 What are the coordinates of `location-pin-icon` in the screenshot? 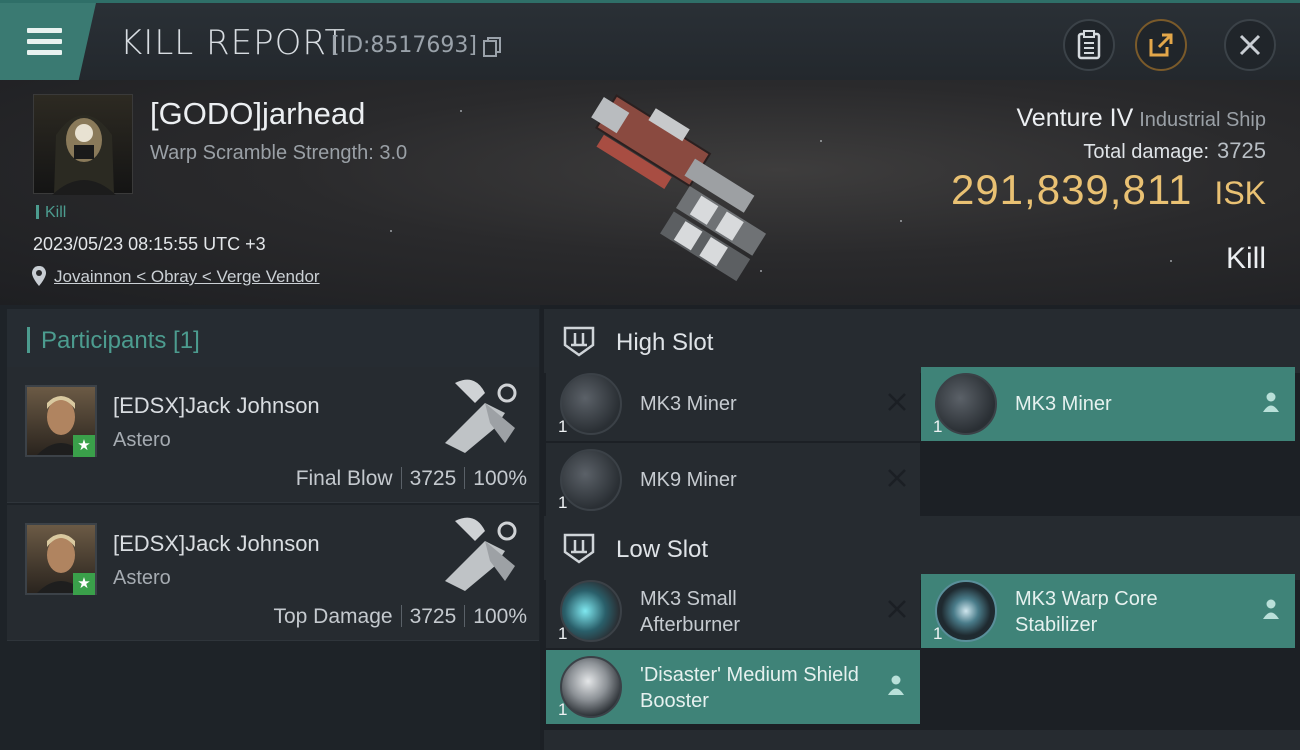 It's located at (39, 276).